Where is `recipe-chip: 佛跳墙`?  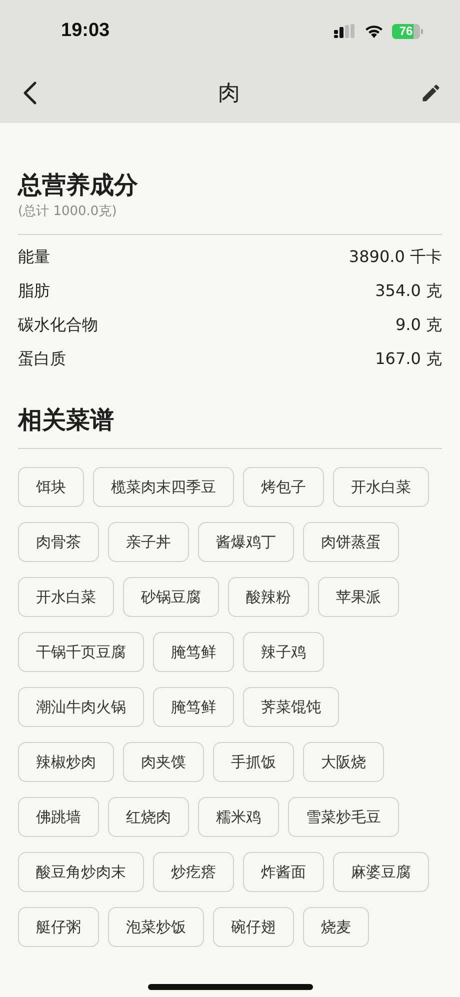
recipe-chip: 佛跳墙 is located at coordinates (58, 817).